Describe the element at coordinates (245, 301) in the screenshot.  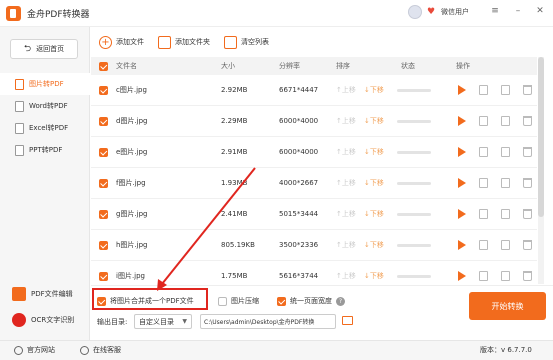
I see `compress-label: 图片压缩` at that location.